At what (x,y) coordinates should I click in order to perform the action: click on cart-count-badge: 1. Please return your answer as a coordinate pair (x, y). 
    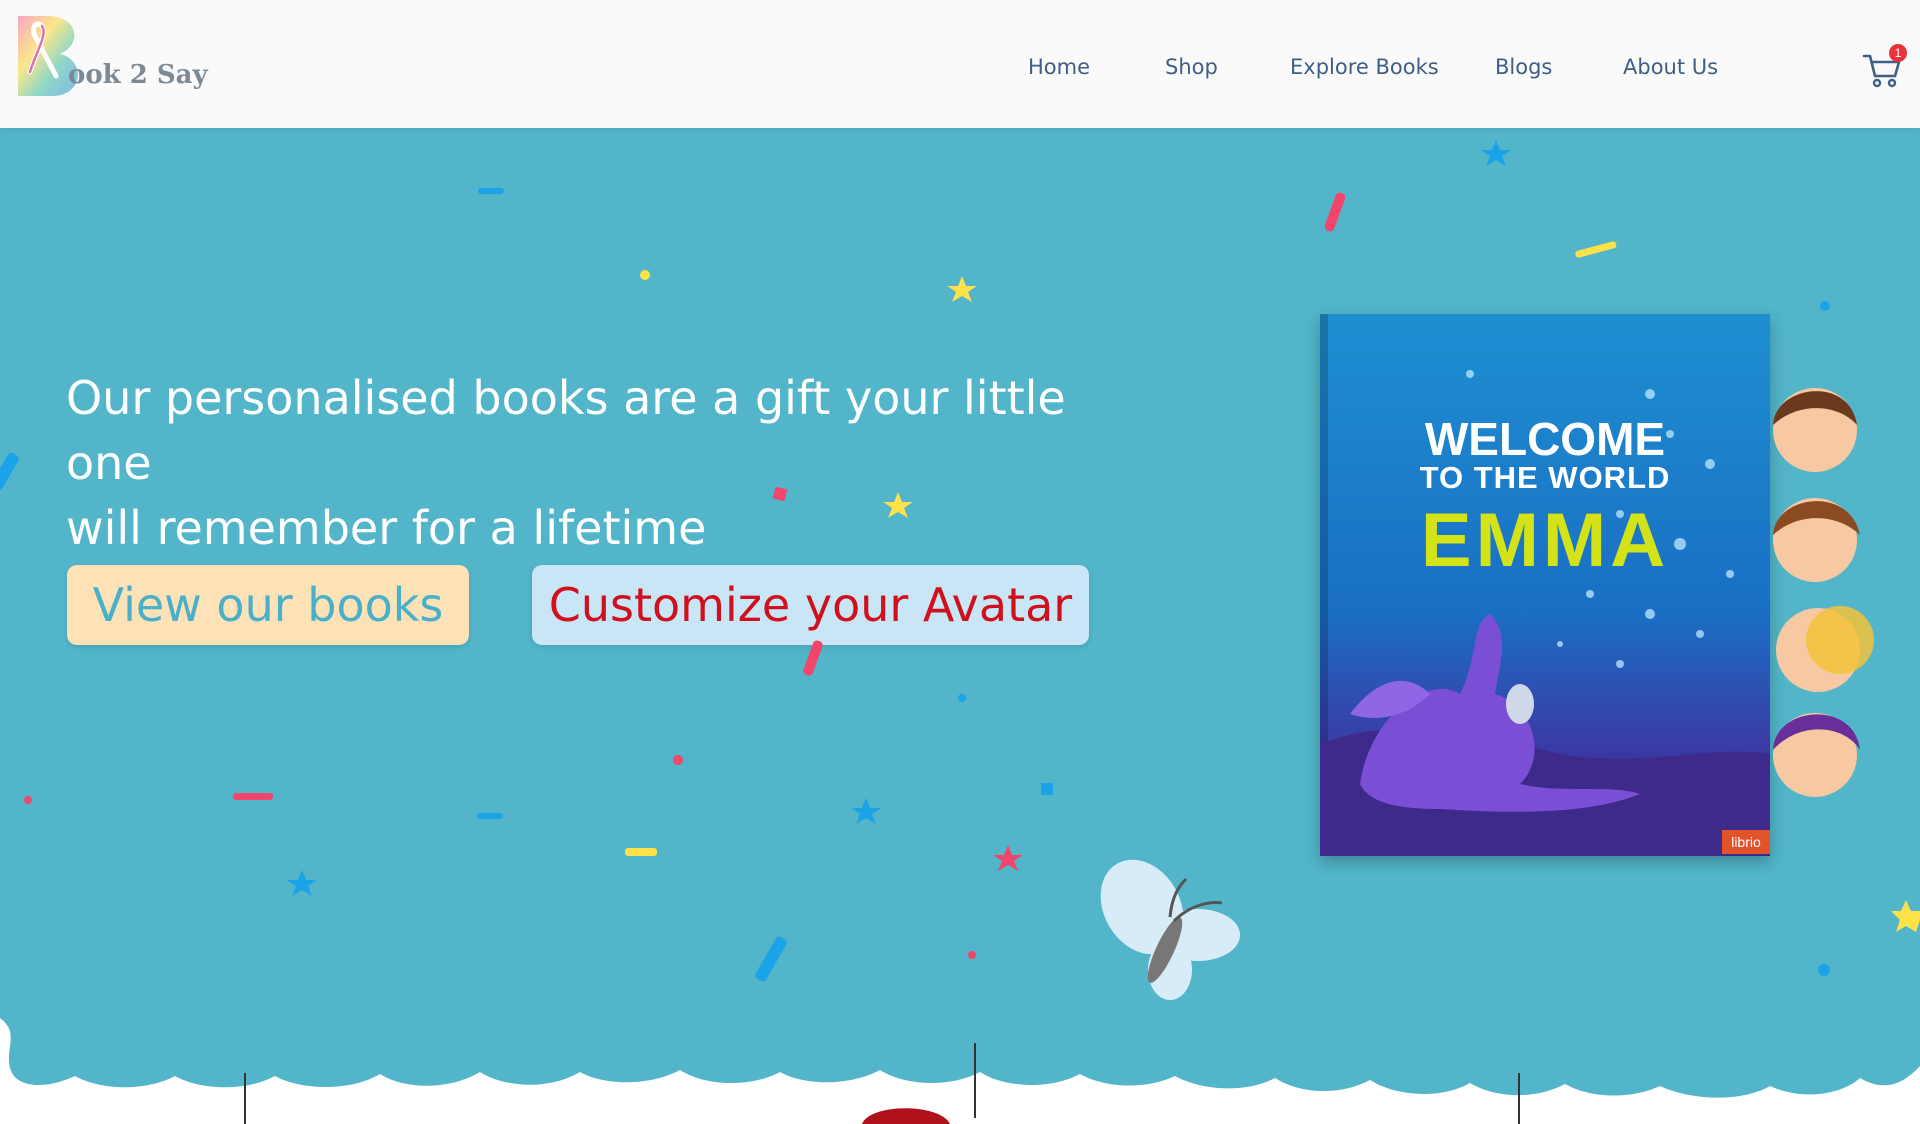
    Looking at the image, I should click on (1898, 53).